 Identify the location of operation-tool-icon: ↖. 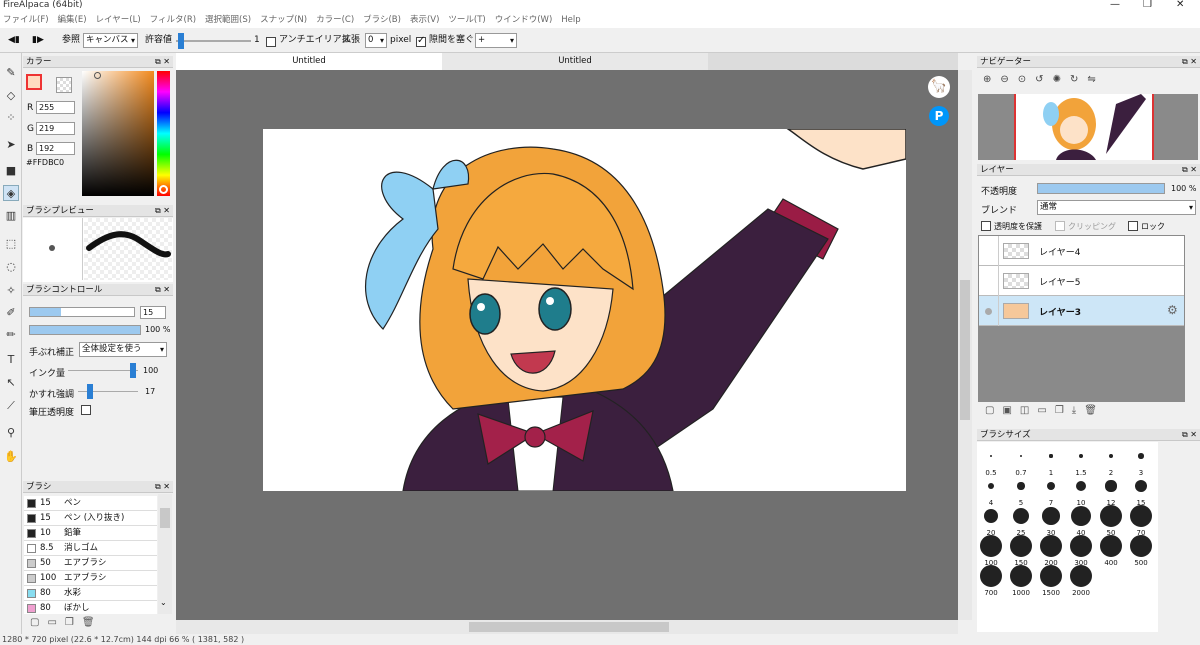
(11, 383).